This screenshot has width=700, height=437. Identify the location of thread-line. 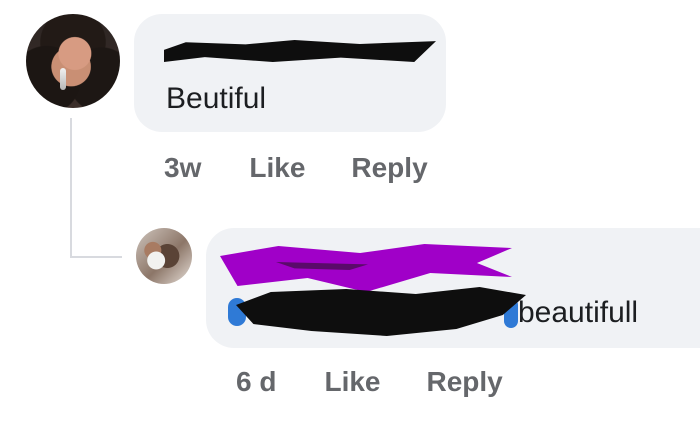
(71, 187).